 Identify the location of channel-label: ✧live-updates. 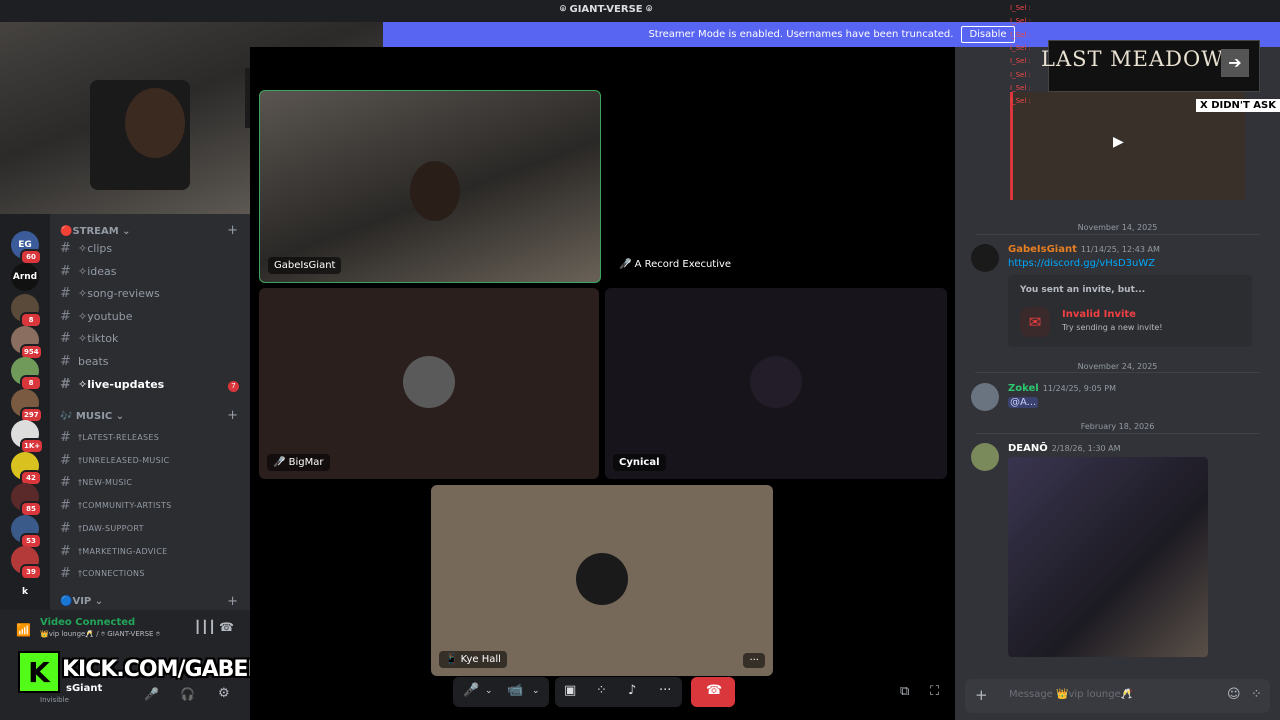
(121, 384).